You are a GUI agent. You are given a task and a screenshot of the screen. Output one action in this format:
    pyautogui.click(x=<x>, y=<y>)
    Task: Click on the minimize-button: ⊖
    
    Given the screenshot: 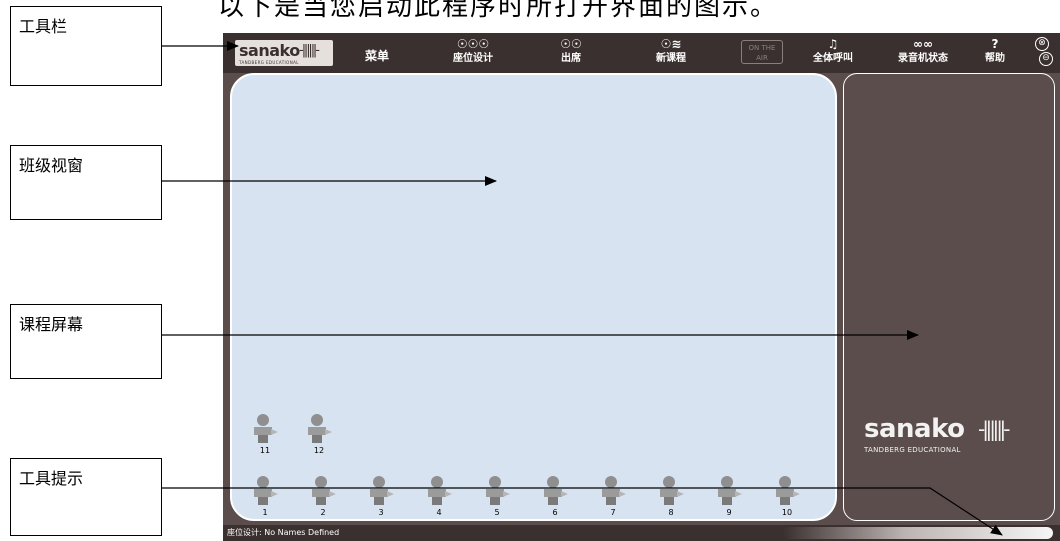 What is the action you would take?
    pyautogui.click(x=1046, y=59)
    